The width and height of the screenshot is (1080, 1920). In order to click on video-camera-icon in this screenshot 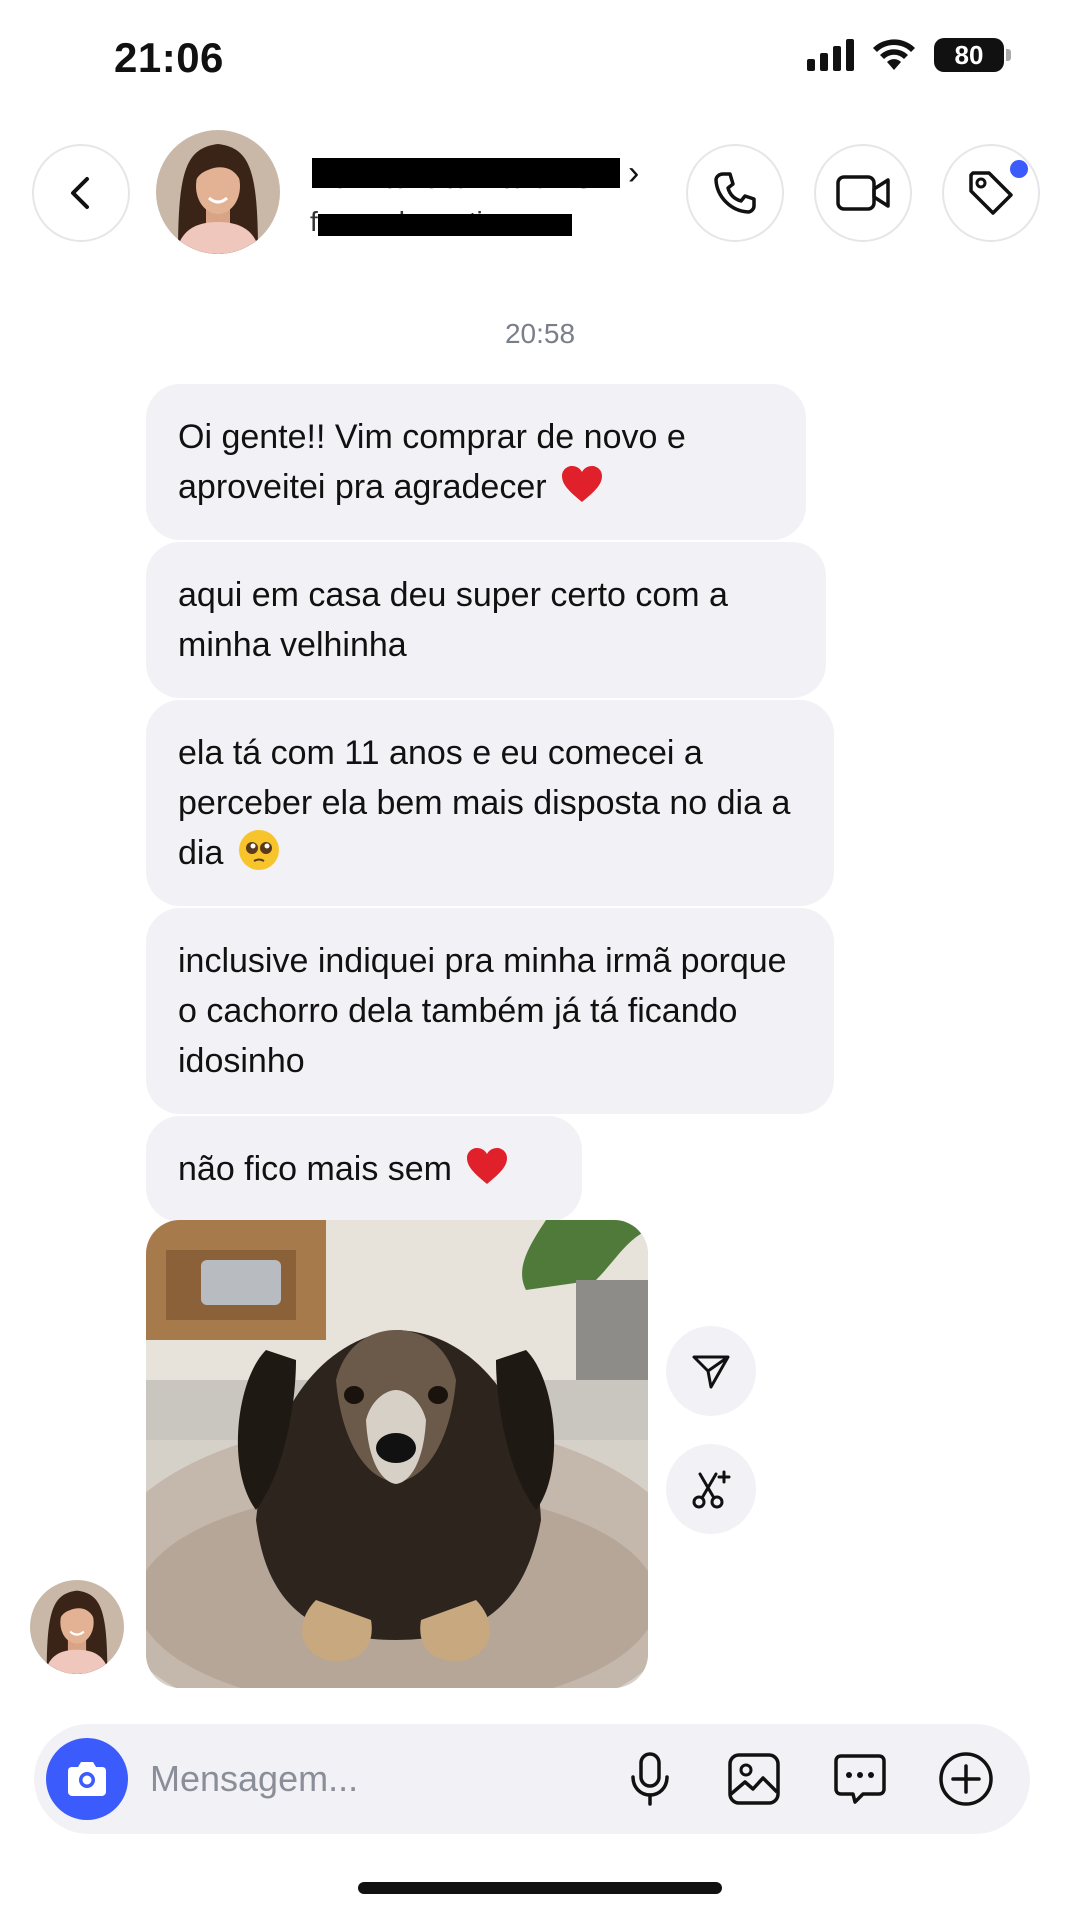, I will do `click(863, 193)`.